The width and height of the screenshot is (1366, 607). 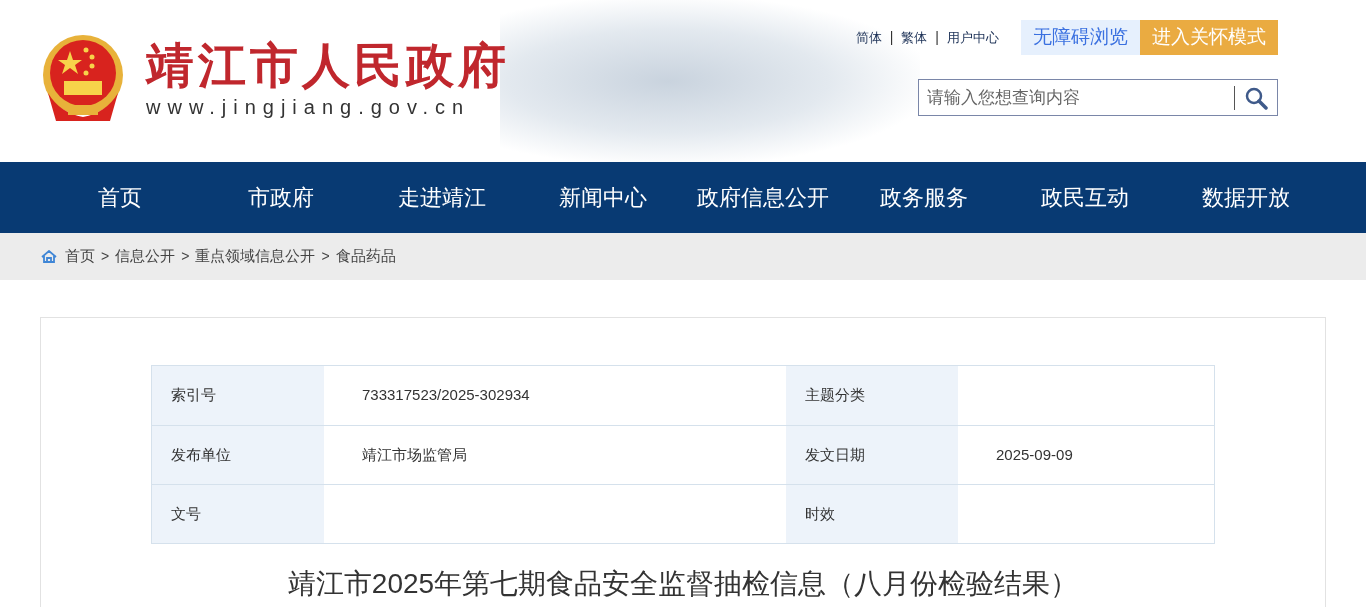 What do you see at coordinates (872, 513) in the screenshot?
I see `field-label: 时效` at bounding box center [872, 513].